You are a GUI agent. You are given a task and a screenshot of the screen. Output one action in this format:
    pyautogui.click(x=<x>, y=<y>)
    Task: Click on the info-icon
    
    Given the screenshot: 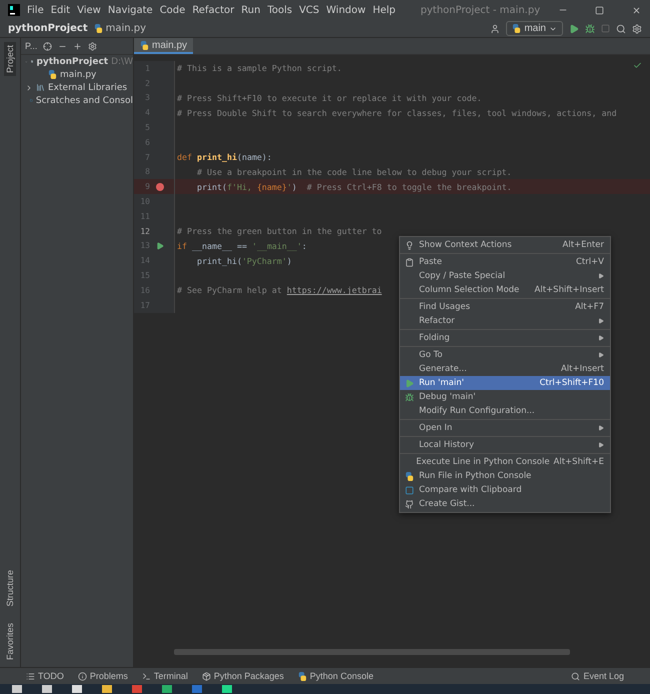 What is the action you would take?
    pyautogui.click(x=82, y=676)
    